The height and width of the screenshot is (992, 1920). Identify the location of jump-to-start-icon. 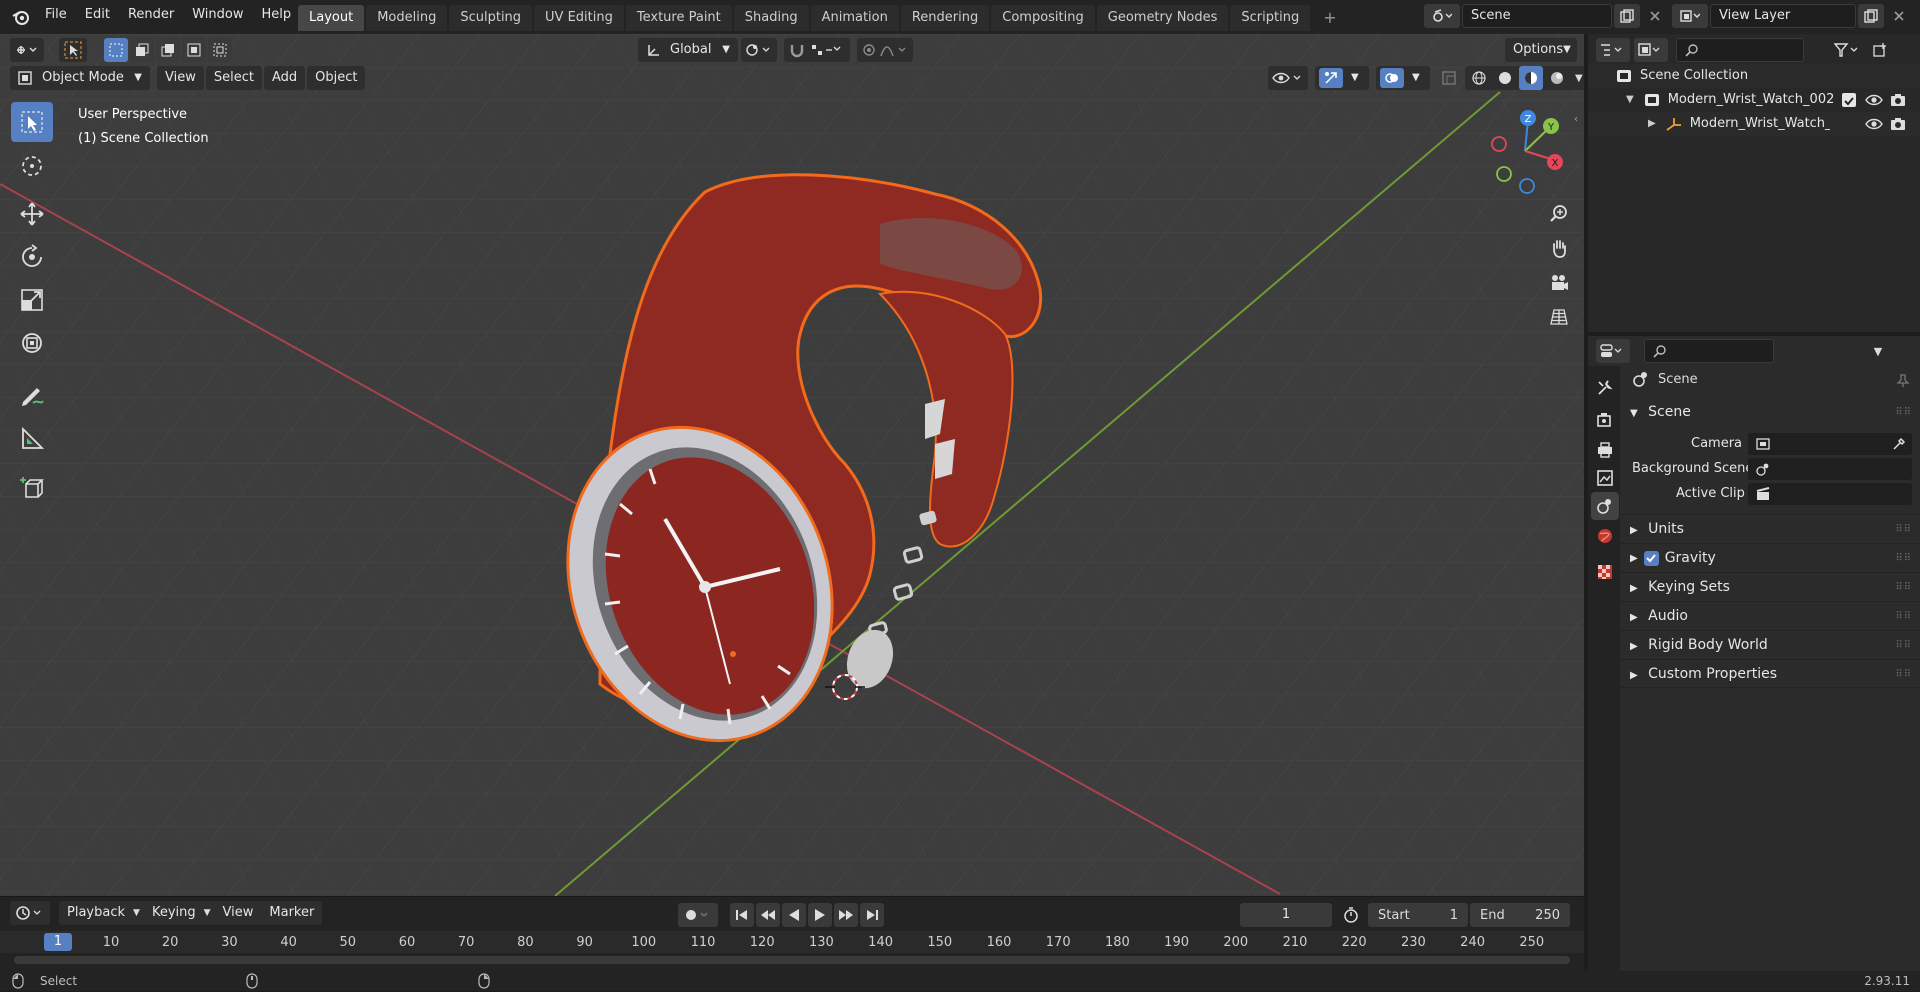
(742, 915).